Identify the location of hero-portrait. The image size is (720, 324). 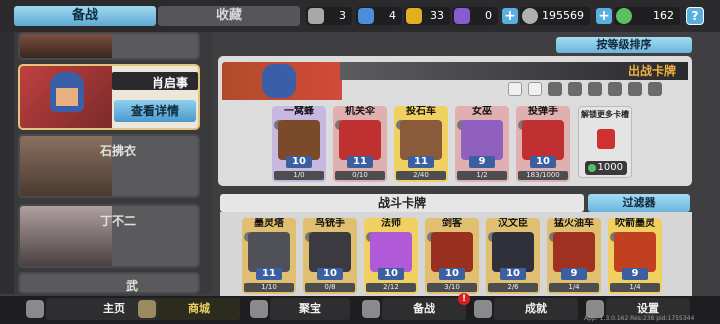
(66, 46).